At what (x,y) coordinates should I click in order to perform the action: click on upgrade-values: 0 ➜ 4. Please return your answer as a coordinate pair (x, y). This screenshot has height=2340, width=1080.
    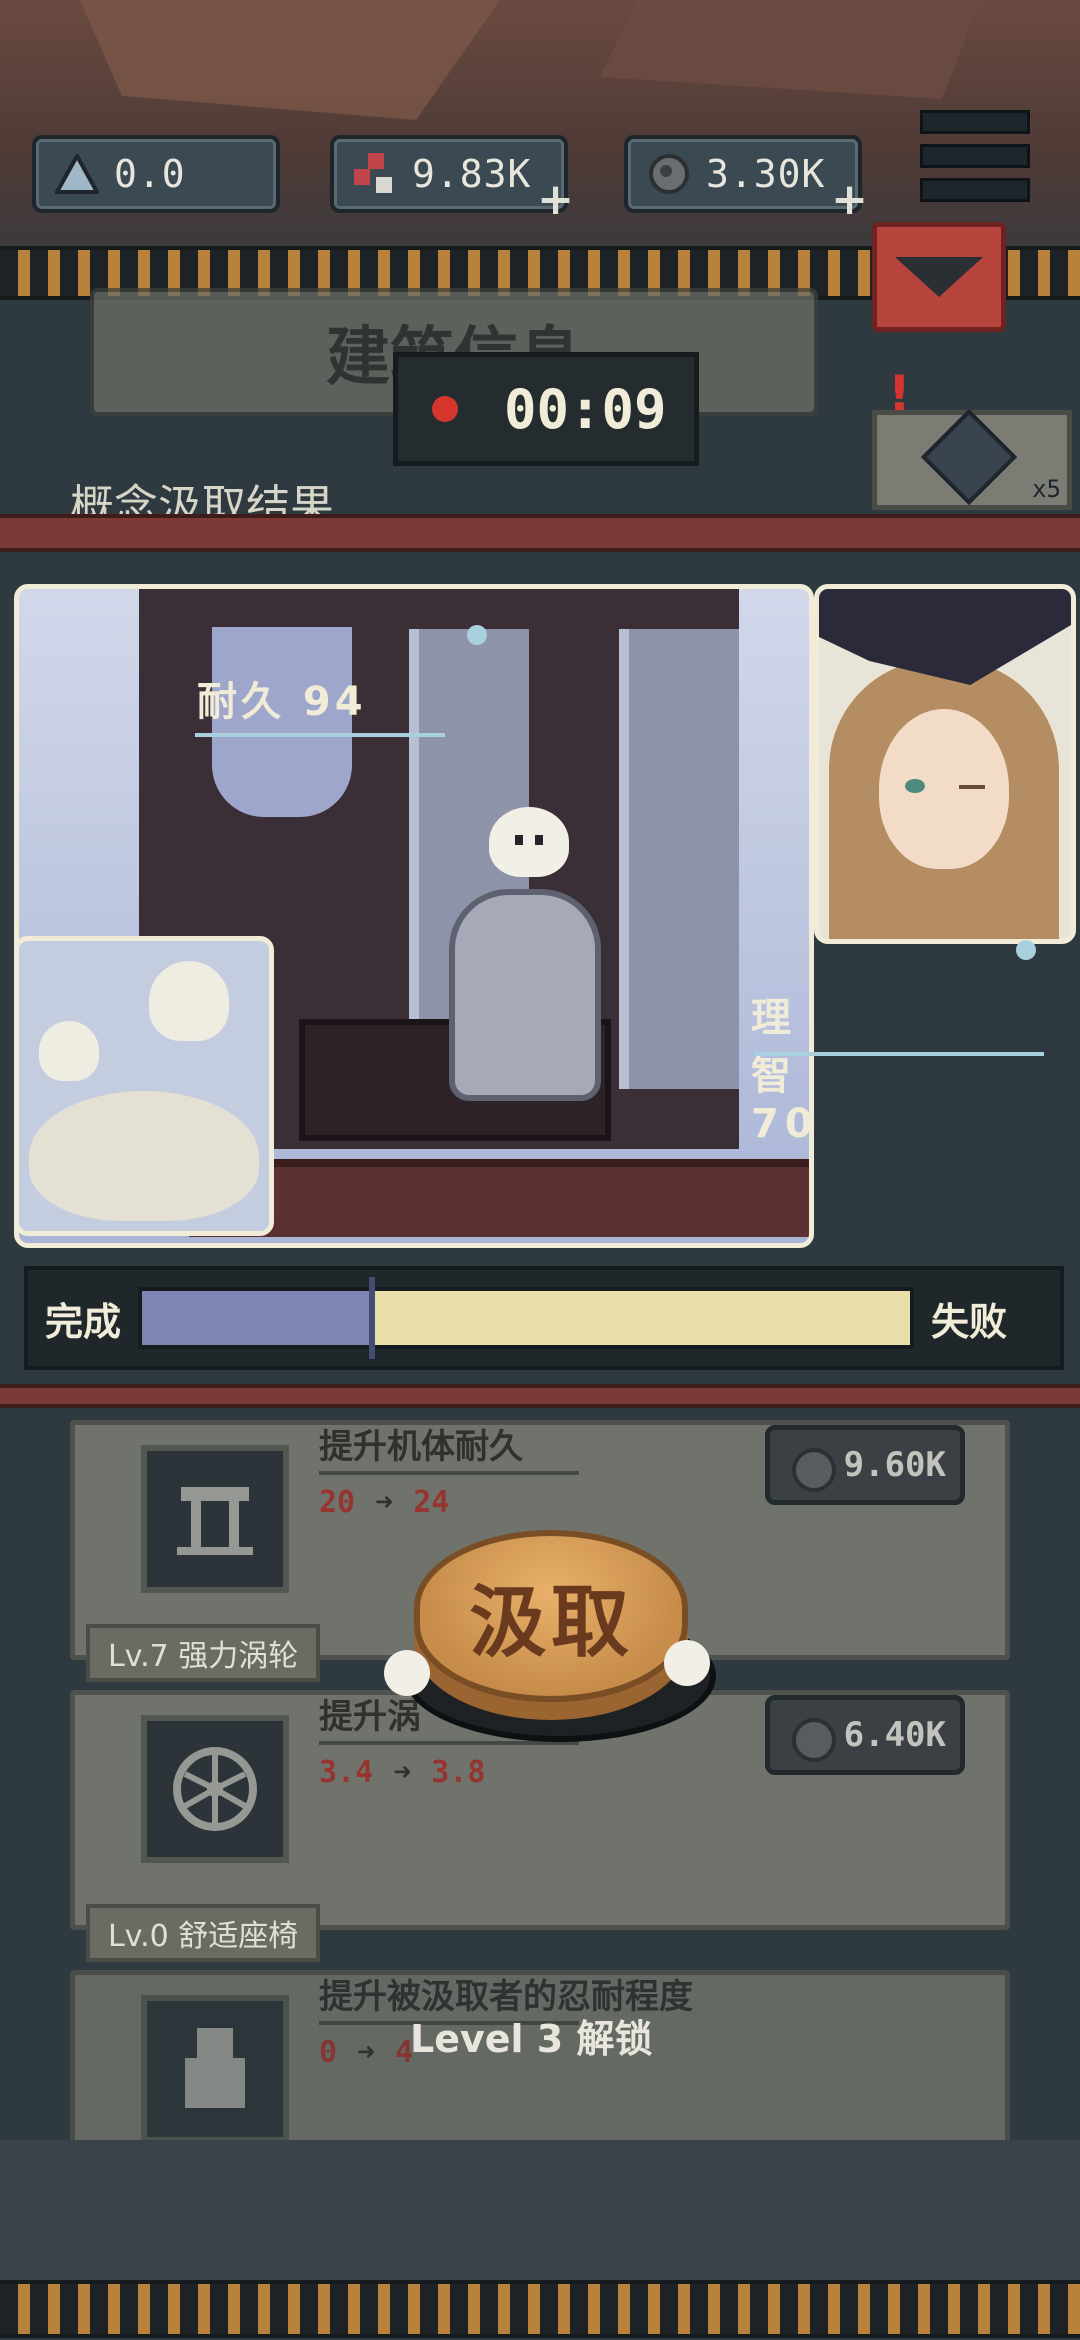
    Looking at the image, I should click on (366, 2052).